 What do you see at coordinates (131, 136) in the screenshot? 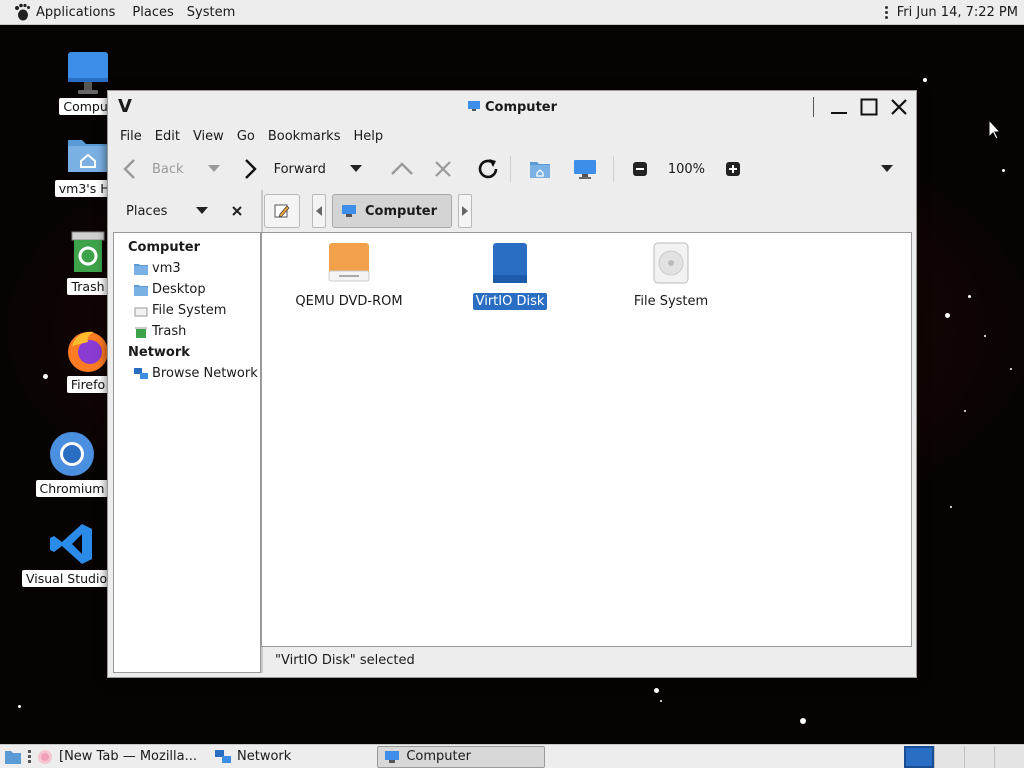
I see `menu-file: File` at bounding box center [131, 136].